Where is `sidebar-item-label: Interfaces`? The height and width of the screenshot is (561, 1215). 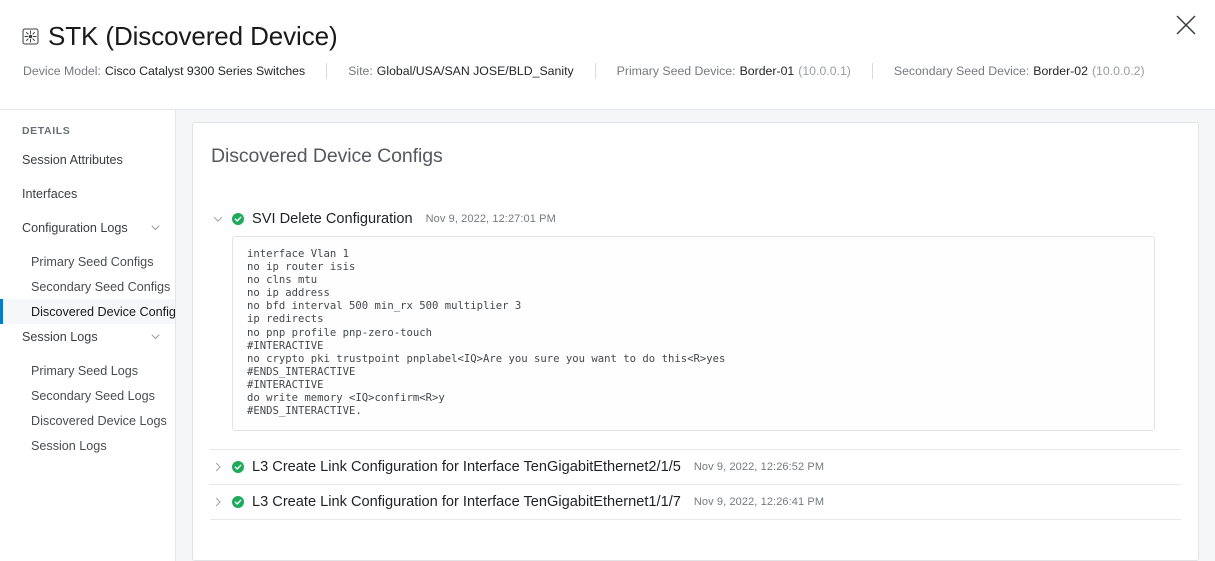 sidebar-item-label: Interfaces is located at coordinates (50, 193).